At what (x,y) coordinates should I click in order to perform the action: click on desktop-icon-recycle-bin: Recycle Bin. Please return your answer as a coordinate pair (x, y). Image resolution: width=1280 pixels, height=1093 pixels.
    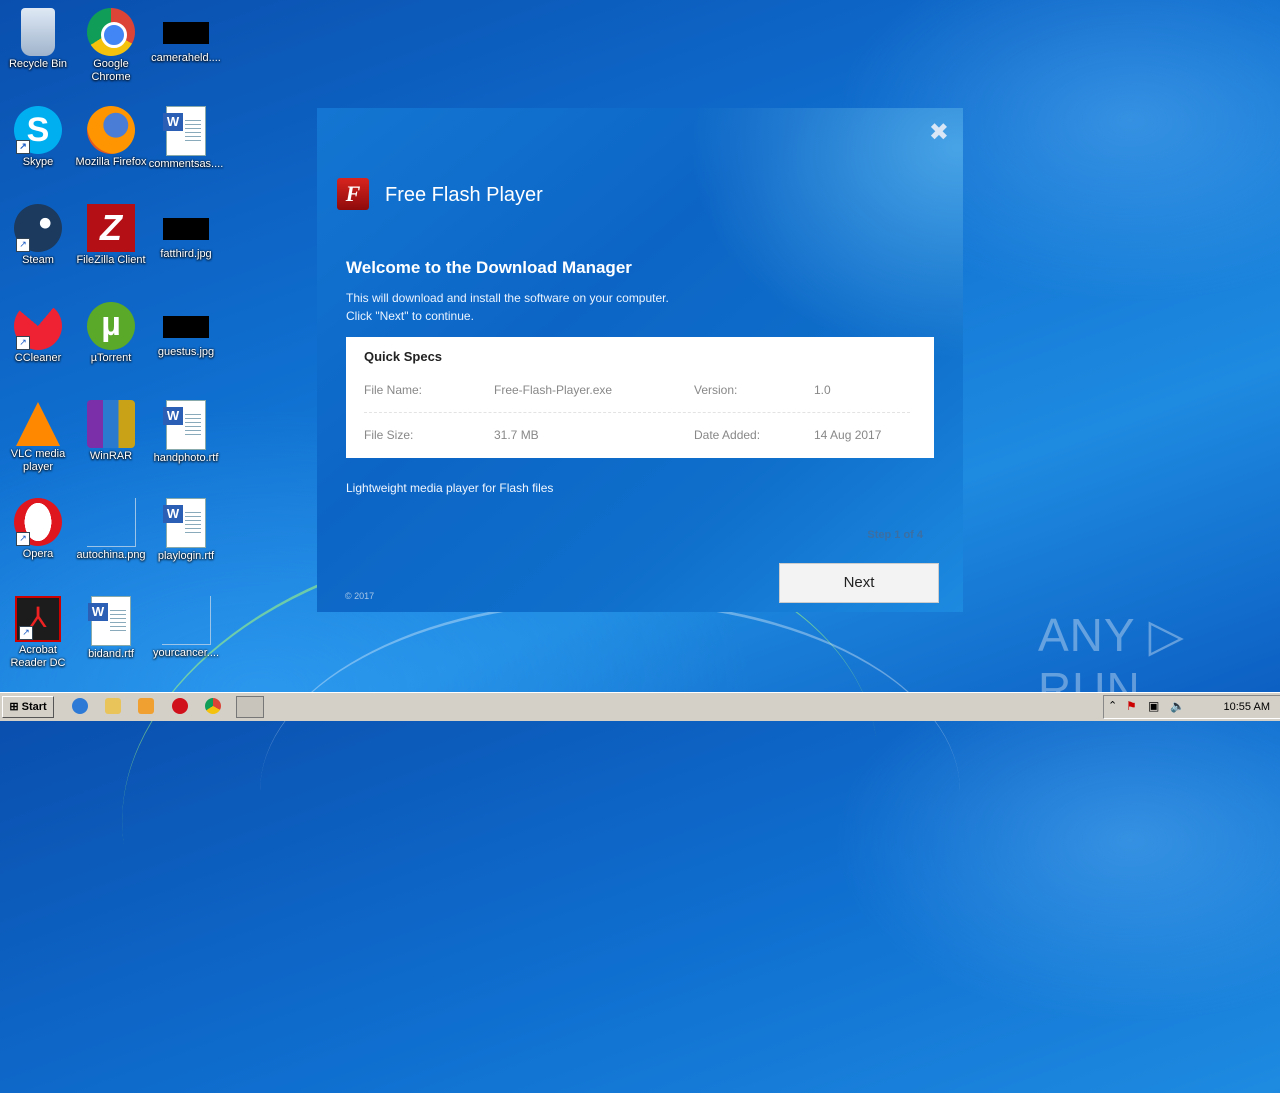
    Looking at the image, I should click on (38, 36).